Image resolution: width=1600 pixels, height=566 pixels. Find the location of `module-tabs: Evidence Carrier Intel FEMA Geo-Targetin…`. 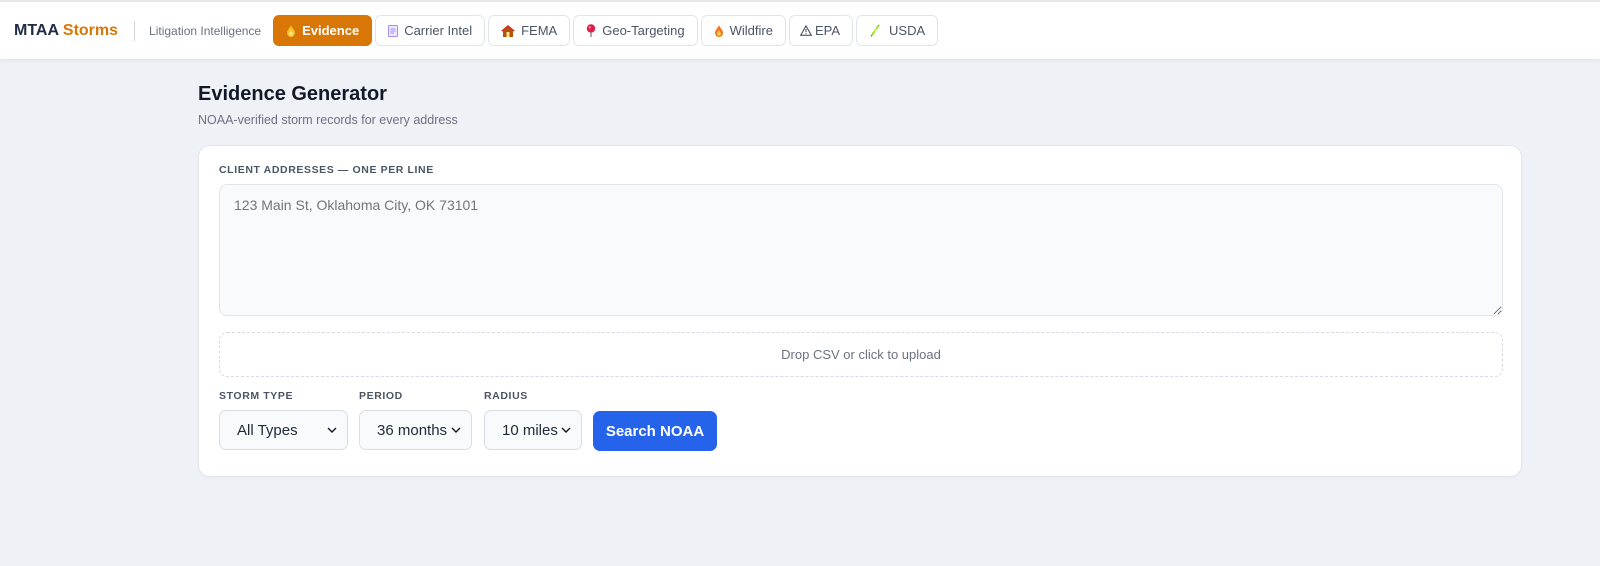

module-tabs: Evidence Carrier Intel FEMA Geo-Targetin… is located at coordinates (606, 30).